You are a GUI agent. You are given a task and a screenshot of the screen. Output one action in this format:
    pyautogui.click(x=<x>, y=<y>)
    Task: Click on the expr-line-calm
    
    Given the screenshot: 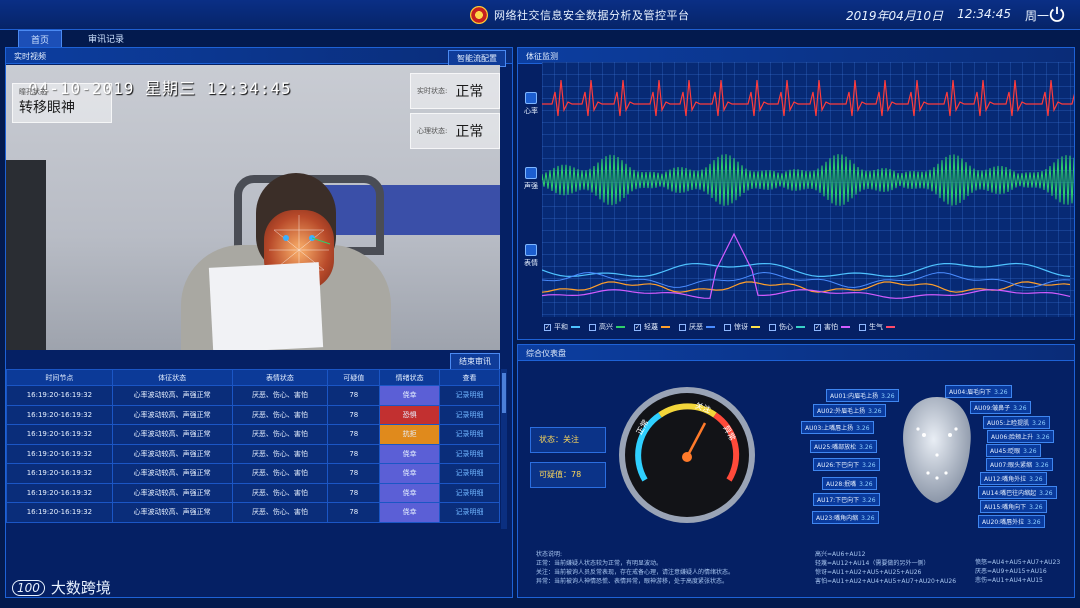 What is the action you would take?
    pyautogui.click(x=806, y=270)
    